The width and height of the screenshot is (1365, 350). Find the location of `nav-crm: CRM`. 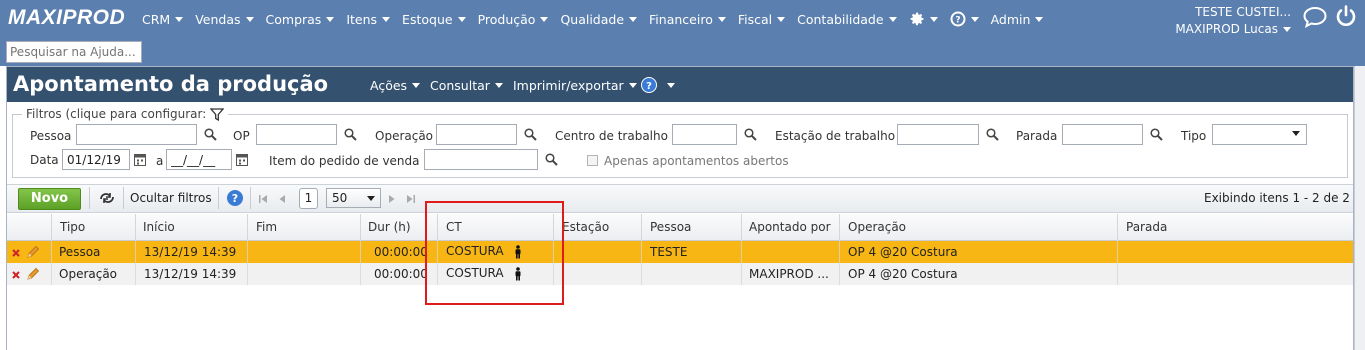

nav-crm: CRM is located at coordinates (163, 19).